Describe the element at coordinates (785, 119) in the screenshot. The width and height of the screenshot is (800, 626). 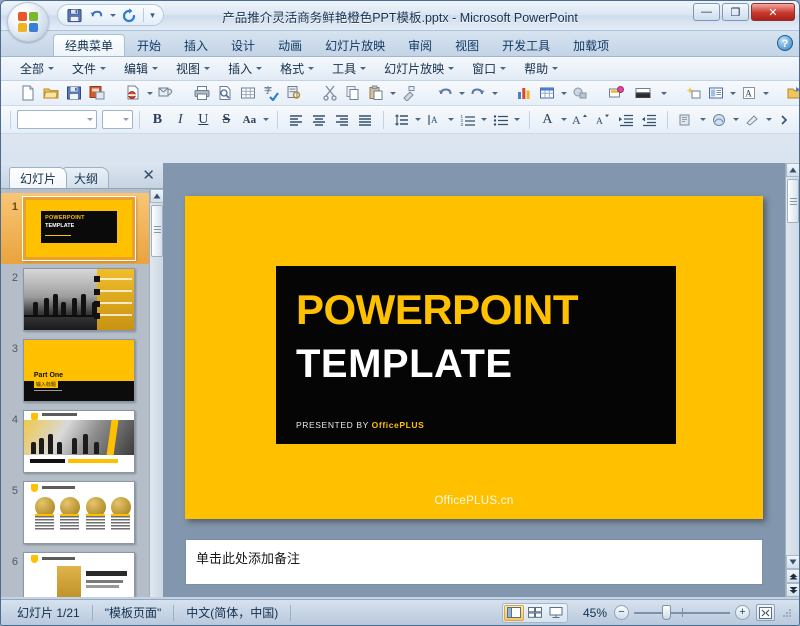
I see `more-icon` at that location.